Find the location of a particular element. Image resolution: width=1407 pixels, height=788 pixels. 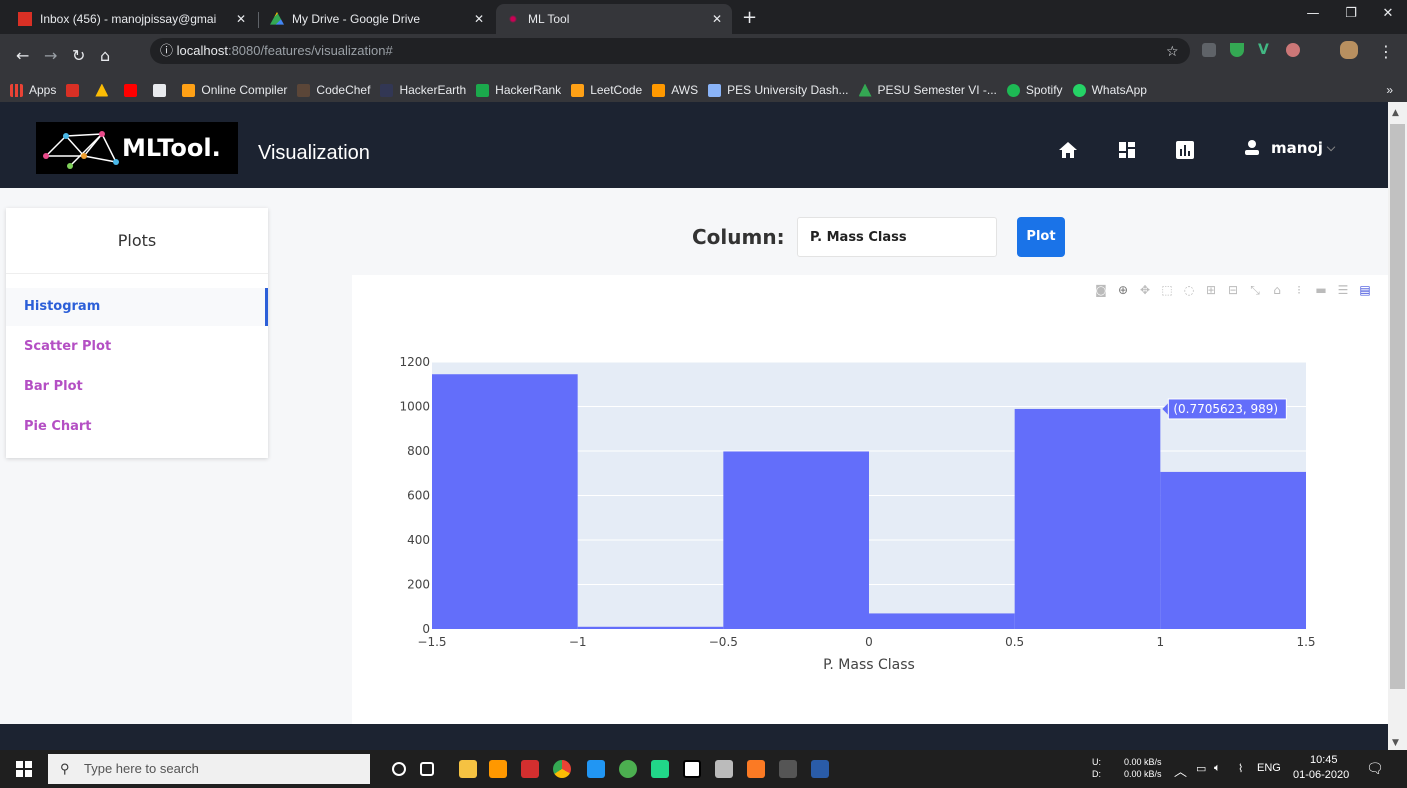

lasso-select-icon: ◌ is located at coordinates (1189, 290).